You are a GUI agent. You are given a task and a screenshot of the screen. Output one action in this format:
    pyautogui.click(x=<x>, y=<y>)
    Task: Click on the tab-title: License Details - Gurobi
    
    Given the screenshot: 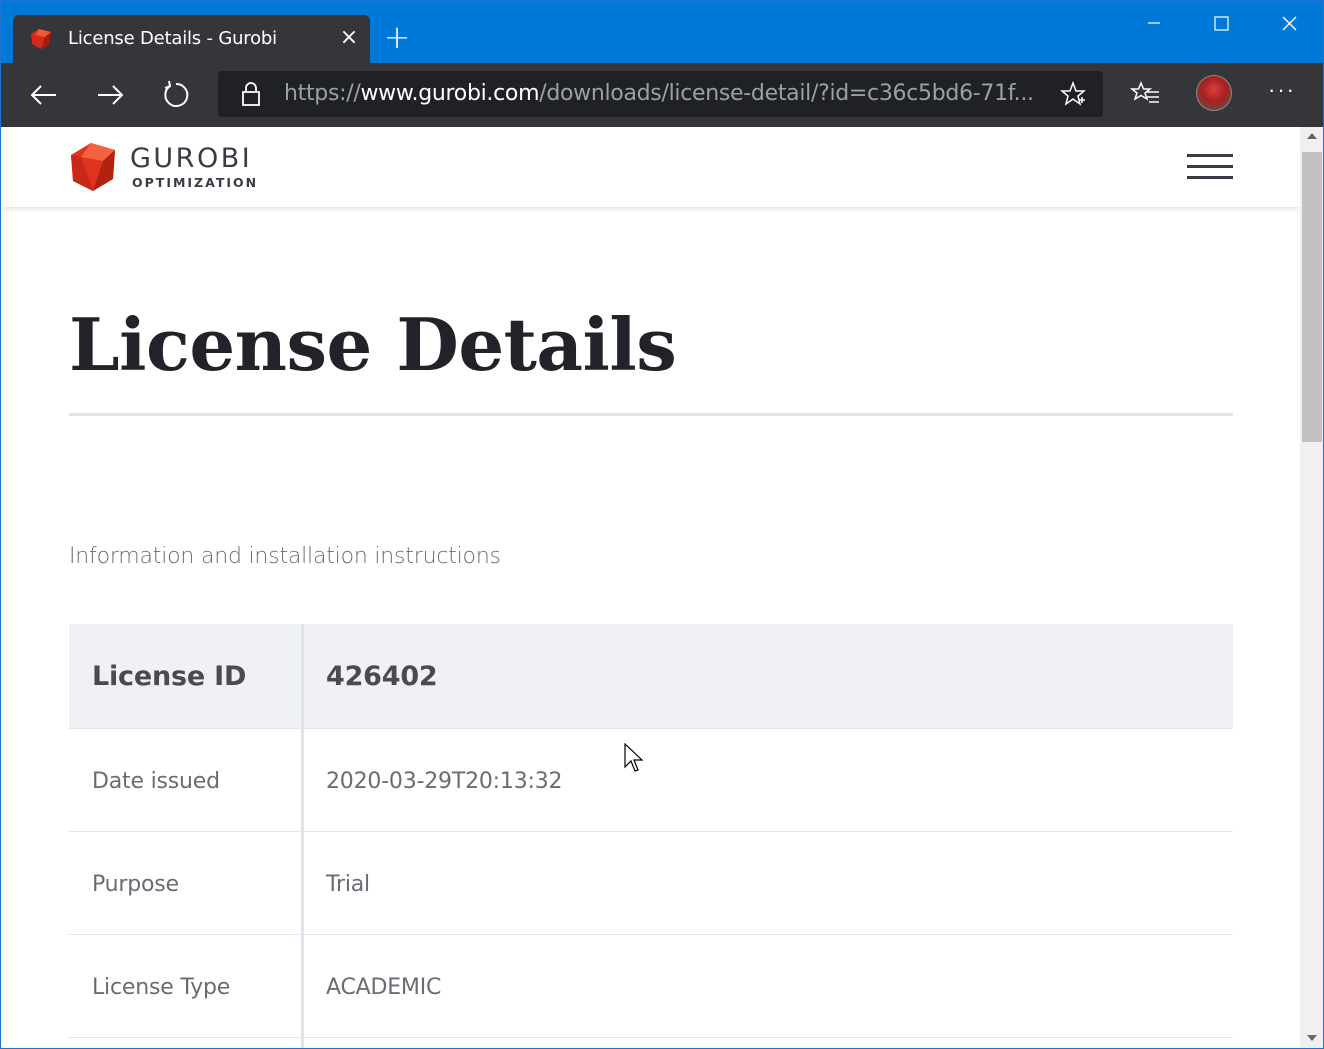 What is the action you would take?
    pyautogui.click(x=172, y=38)
    